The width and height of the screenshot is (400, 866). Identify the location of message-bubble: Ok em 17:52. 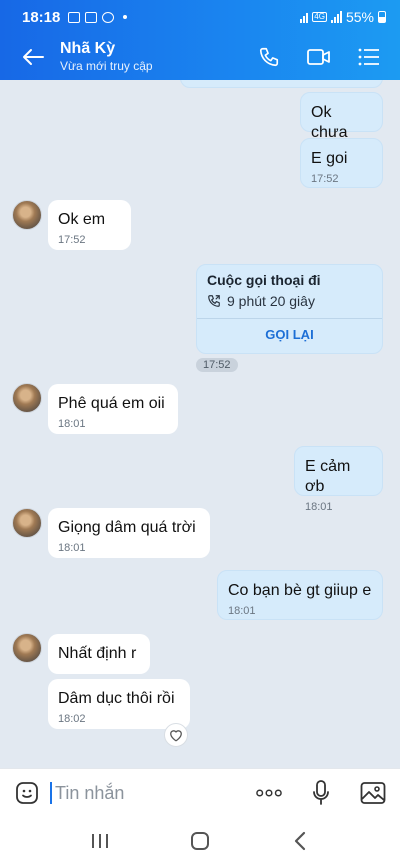
(89, 225).